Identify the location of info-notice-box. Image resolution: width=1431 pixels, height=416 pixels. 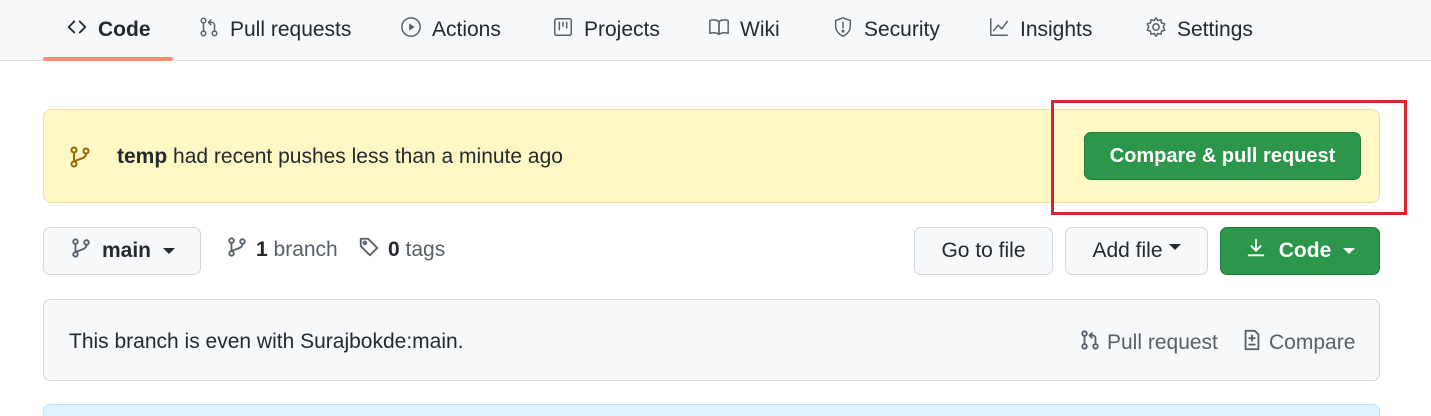
(711, 410).